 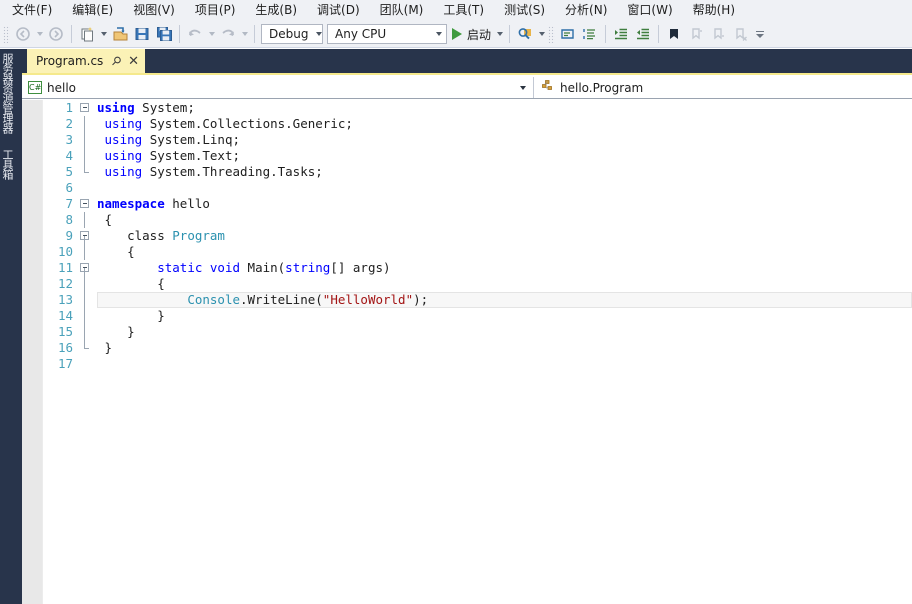 I want to click on undo-dropdown-icon, so click(x=211, y=34).